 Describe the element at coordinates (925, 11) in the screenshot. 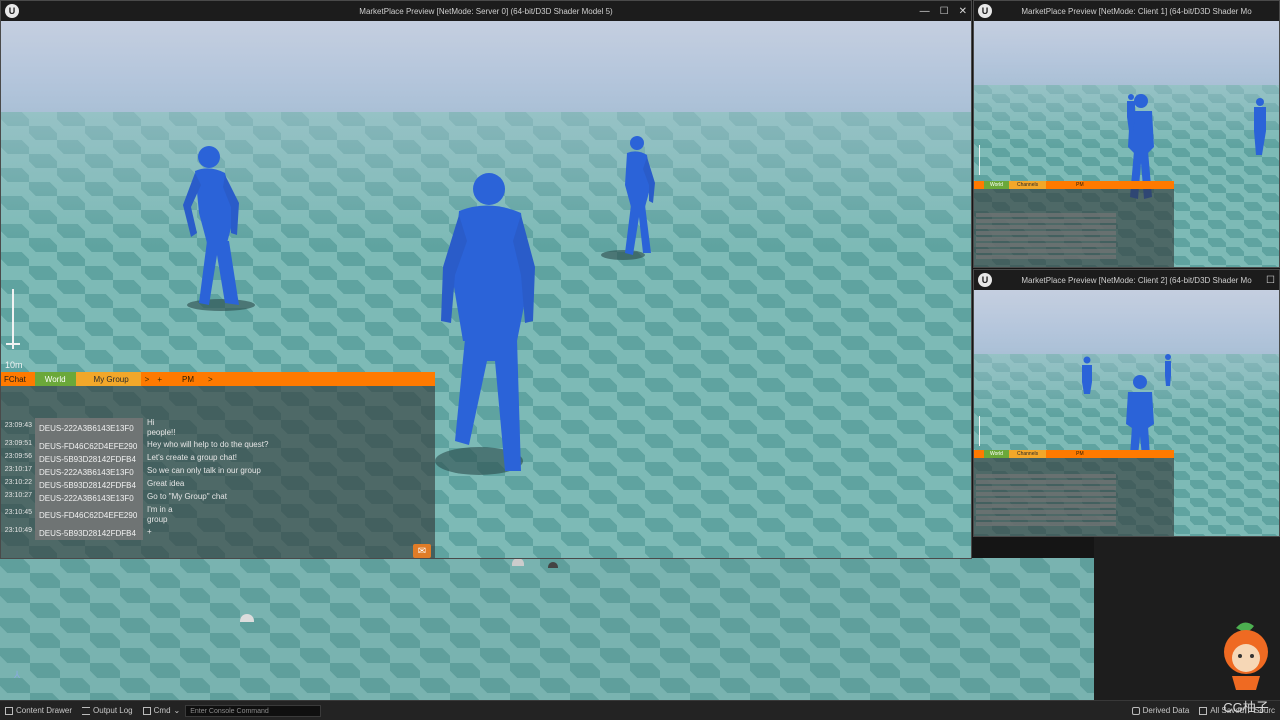

I see `minimize-icon: —` at that location.